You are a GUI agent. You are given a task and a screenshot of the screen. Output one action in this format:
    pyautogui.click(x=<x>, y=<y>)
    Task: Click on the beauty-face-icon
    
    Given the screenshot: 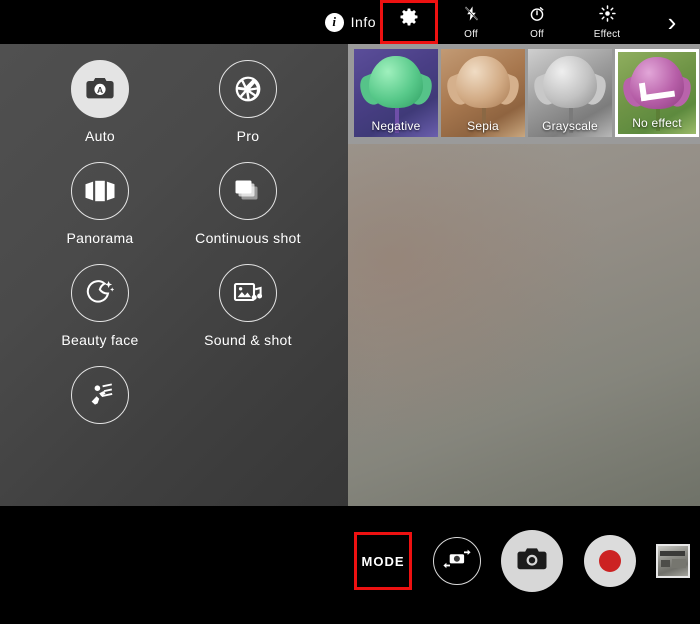 What is the action you would take?
    pyautogui.click(x=100, y=293)
    